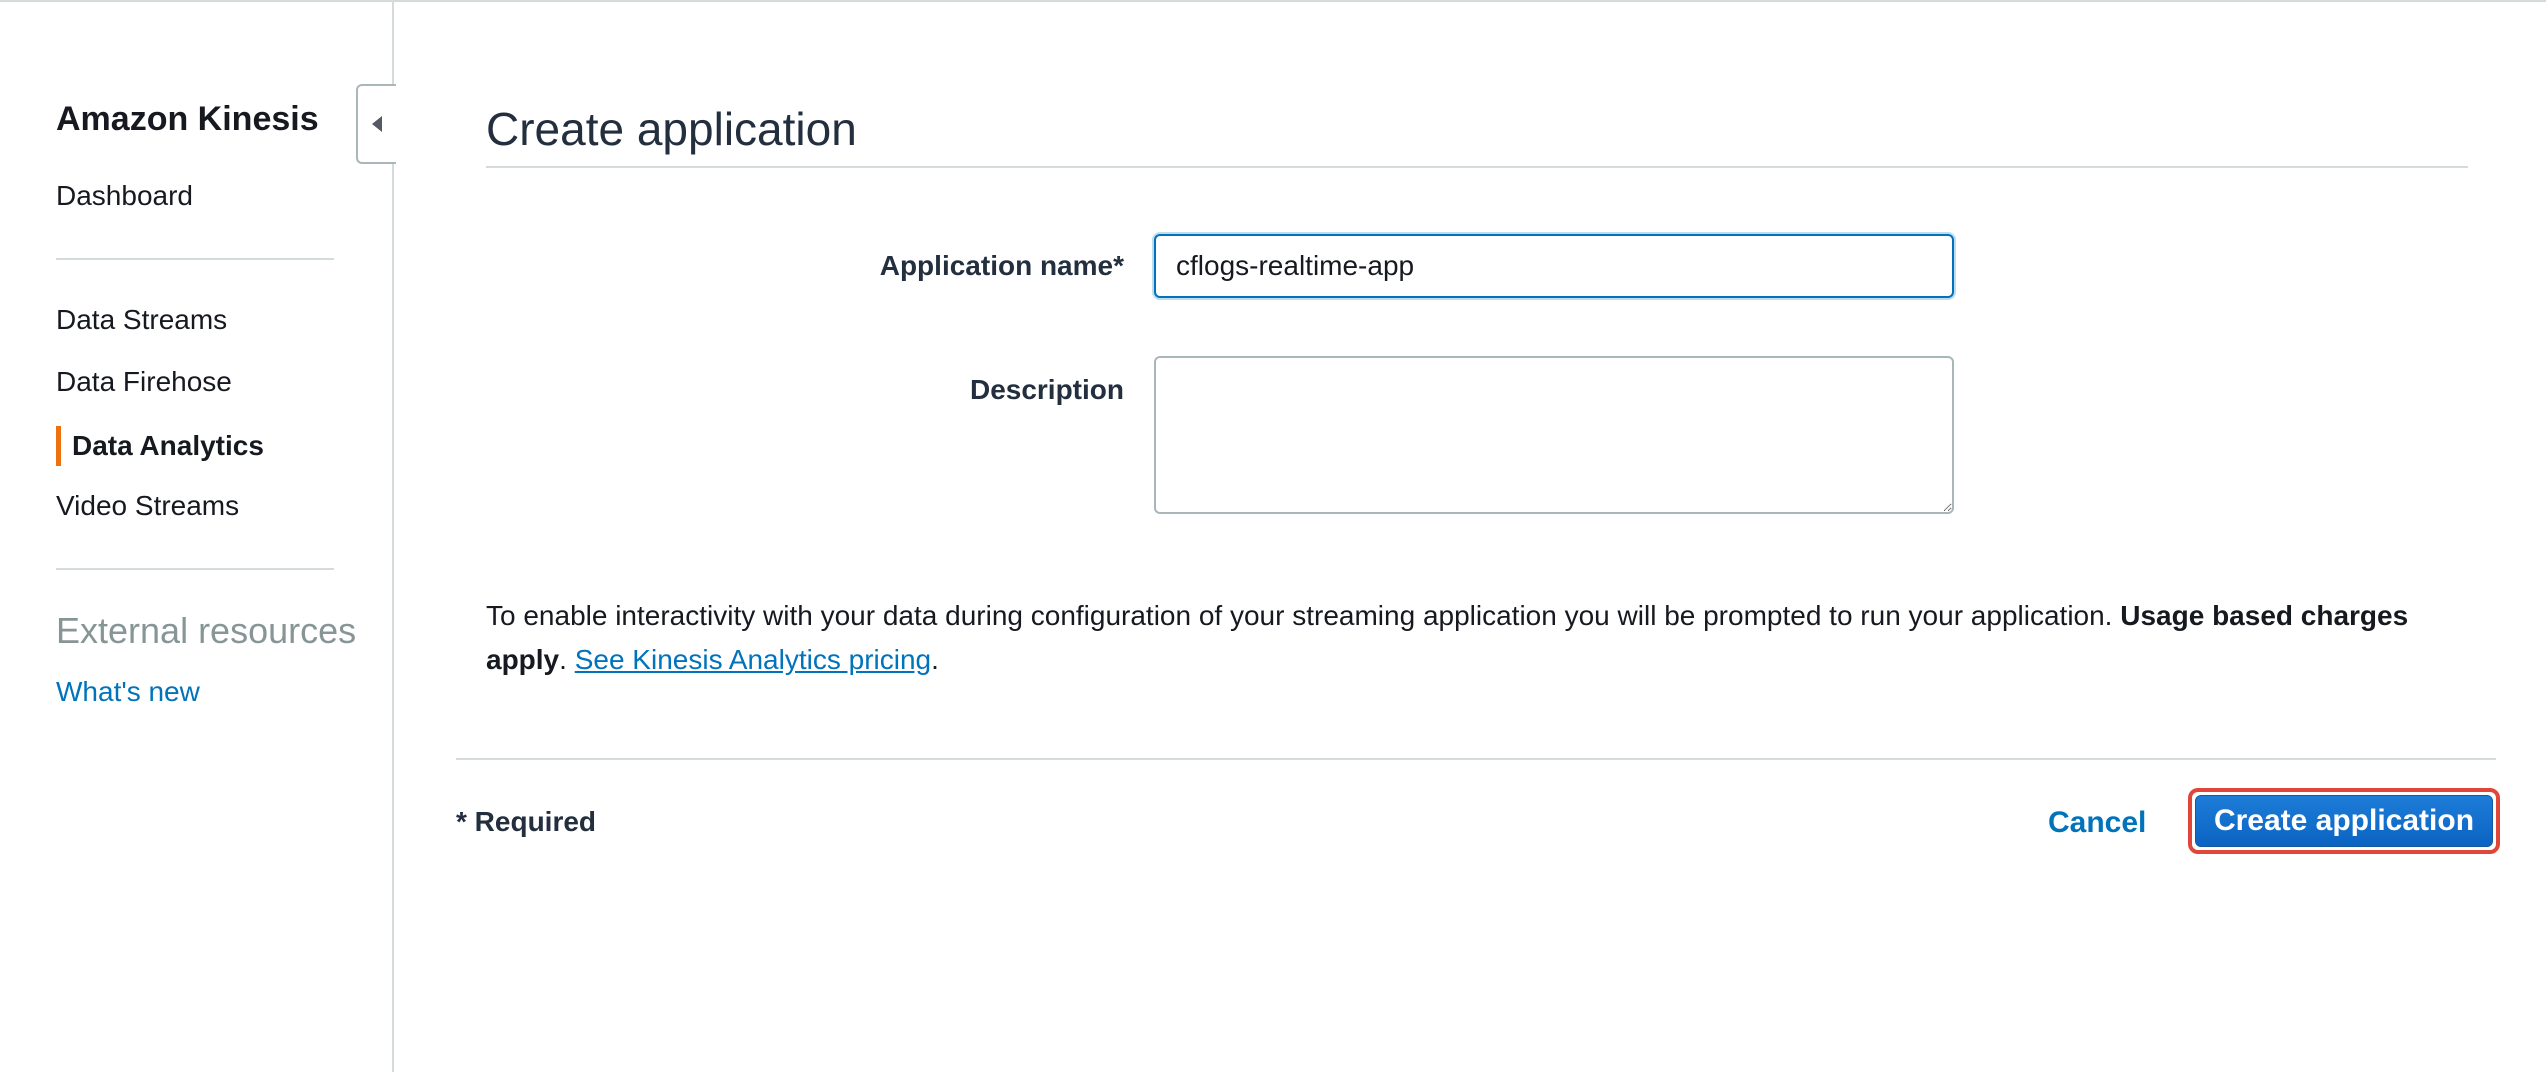 Image resolution: width=2546 pixels, height=1072 pixels. I want to click on description-label: Description, so click(1046, 389).